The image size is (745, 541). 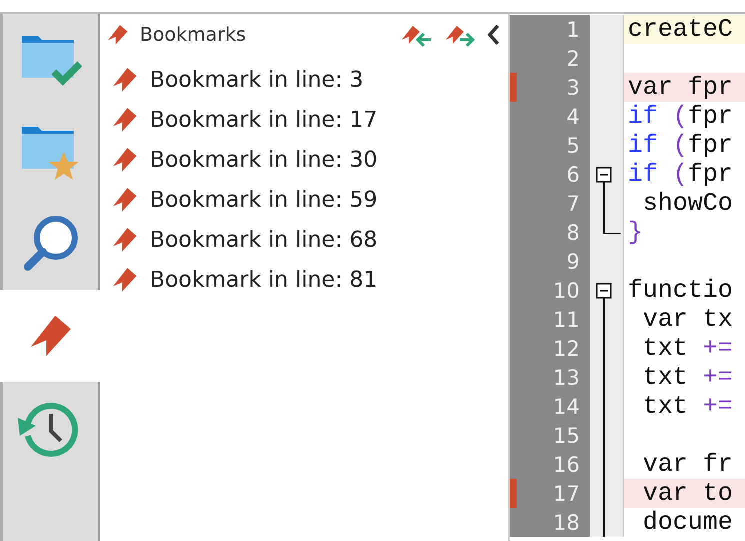 I want to click on code-line: var fr, so click(x=688, y=464).